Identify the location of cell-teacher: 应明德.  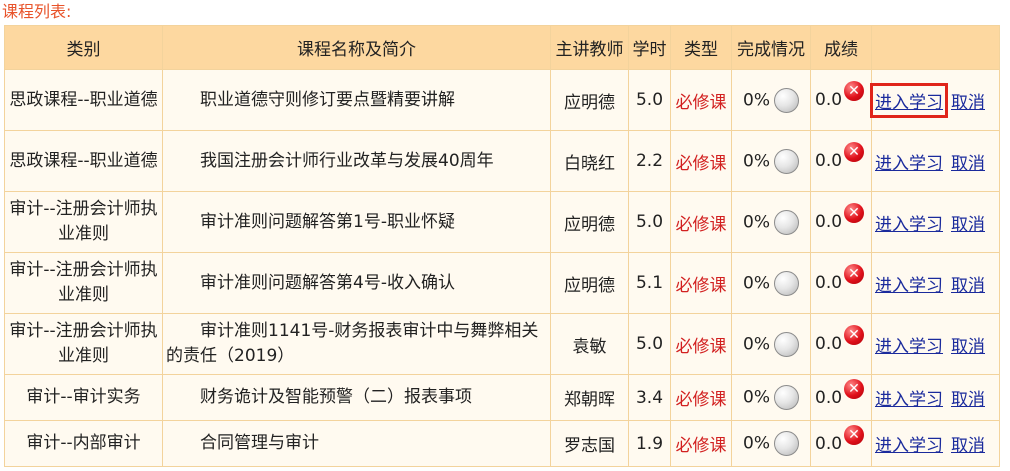
(589, 100).